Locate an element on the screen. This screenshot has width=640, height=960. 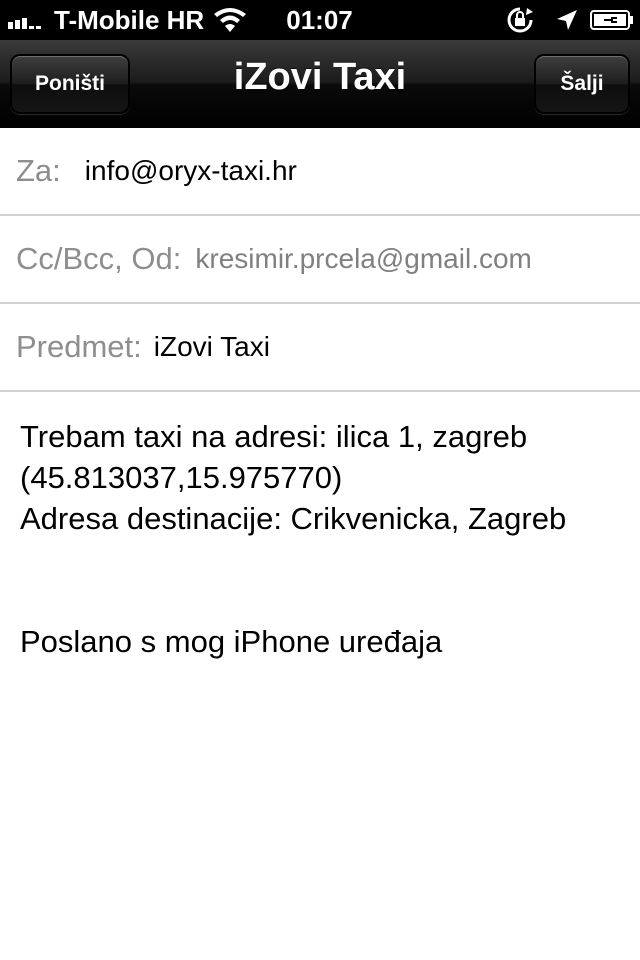
rotation-lock-icon is located at coordinates (520, 20).